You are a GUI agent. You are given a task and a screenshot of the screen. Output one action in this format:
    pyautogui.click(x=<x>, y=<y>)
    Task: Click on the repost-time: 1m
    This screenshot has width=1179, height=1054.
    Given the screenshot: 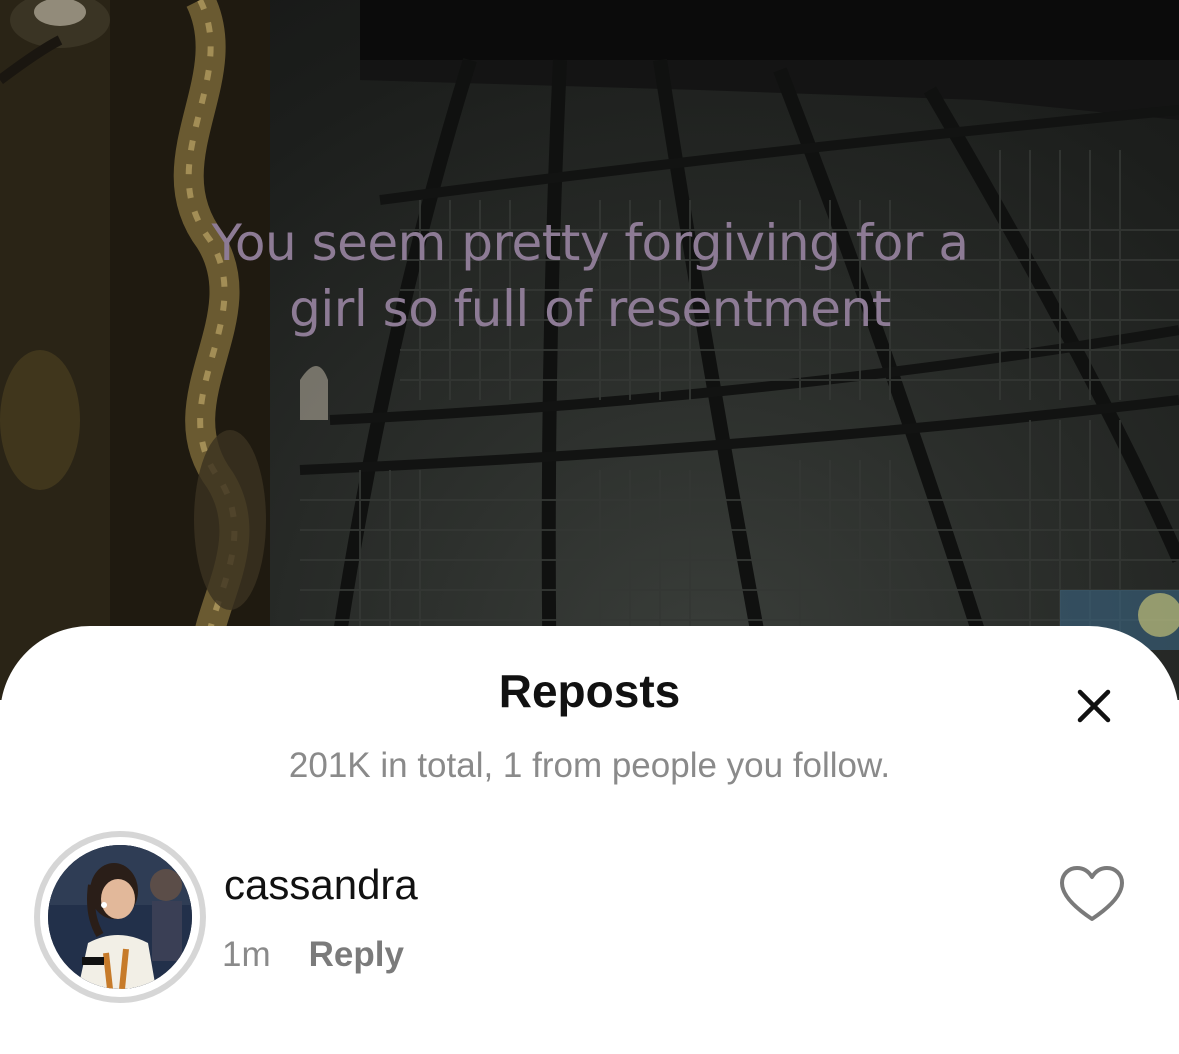 What is the action you would take?
    pyautogui.click(x=246, y=954)
    